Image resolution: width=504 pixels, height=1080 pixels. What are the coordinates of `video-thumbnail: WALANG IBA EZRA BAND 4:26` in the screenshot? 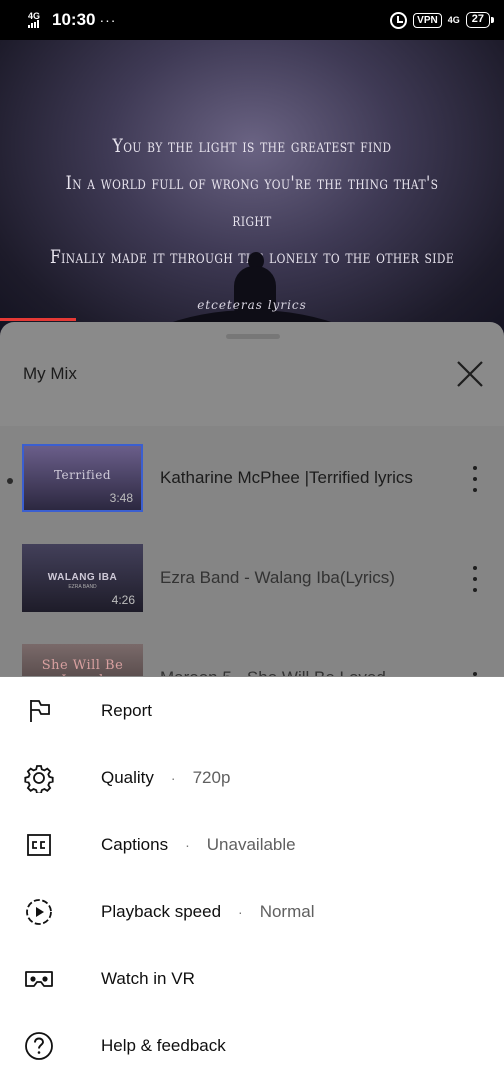 It's located at (82, 578).